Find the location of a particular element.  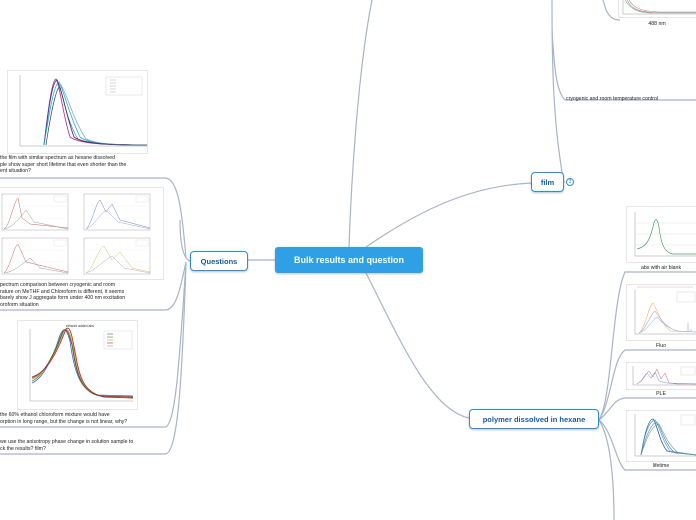

thumb-q1-lifetime-plot is located at coordinates (77, 112).